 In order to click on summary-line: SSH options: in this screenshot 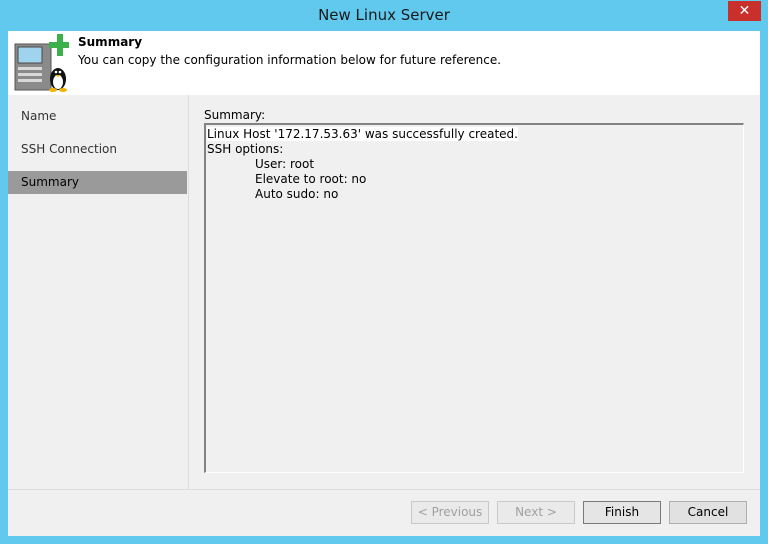, I will do `click(245, 149)`.